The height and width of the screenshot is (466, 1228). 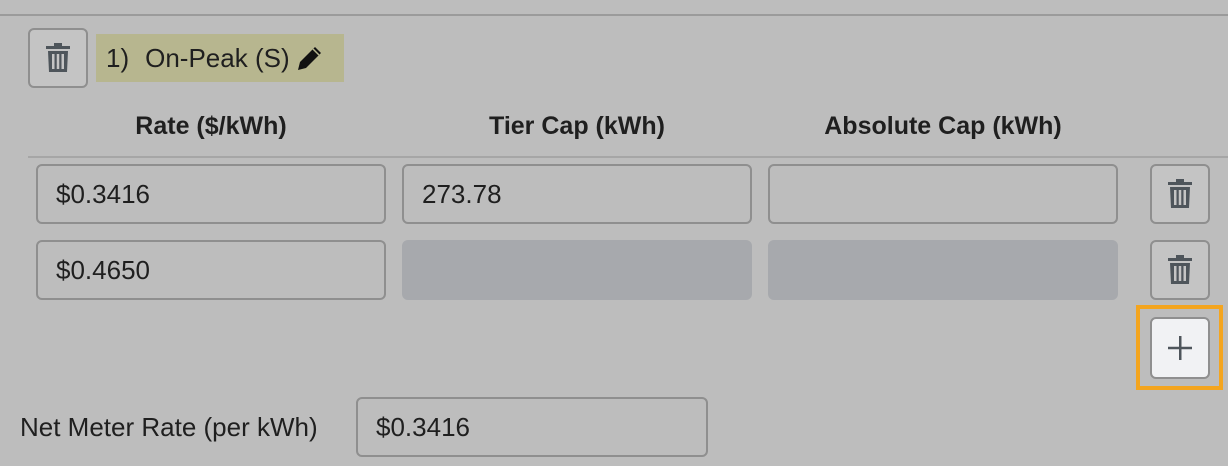 I want to click on plus-icon, so click(x=1180, y=348).